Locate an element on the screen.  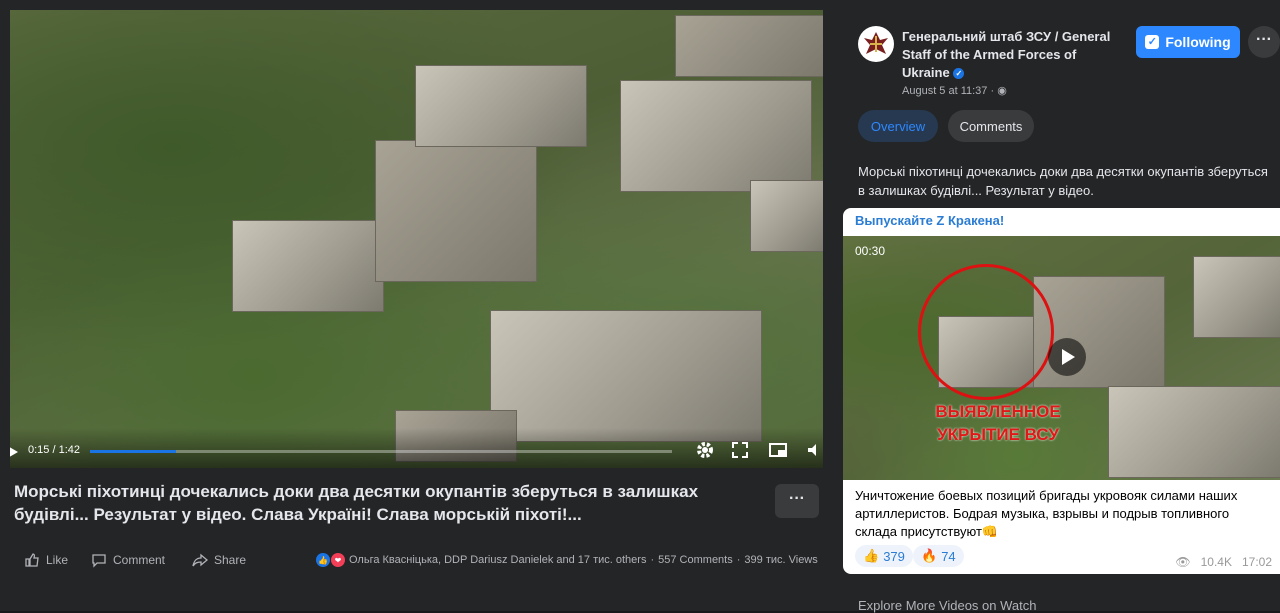
like-reaction-badge: 👍 379 is located at coordinates (884, 556).